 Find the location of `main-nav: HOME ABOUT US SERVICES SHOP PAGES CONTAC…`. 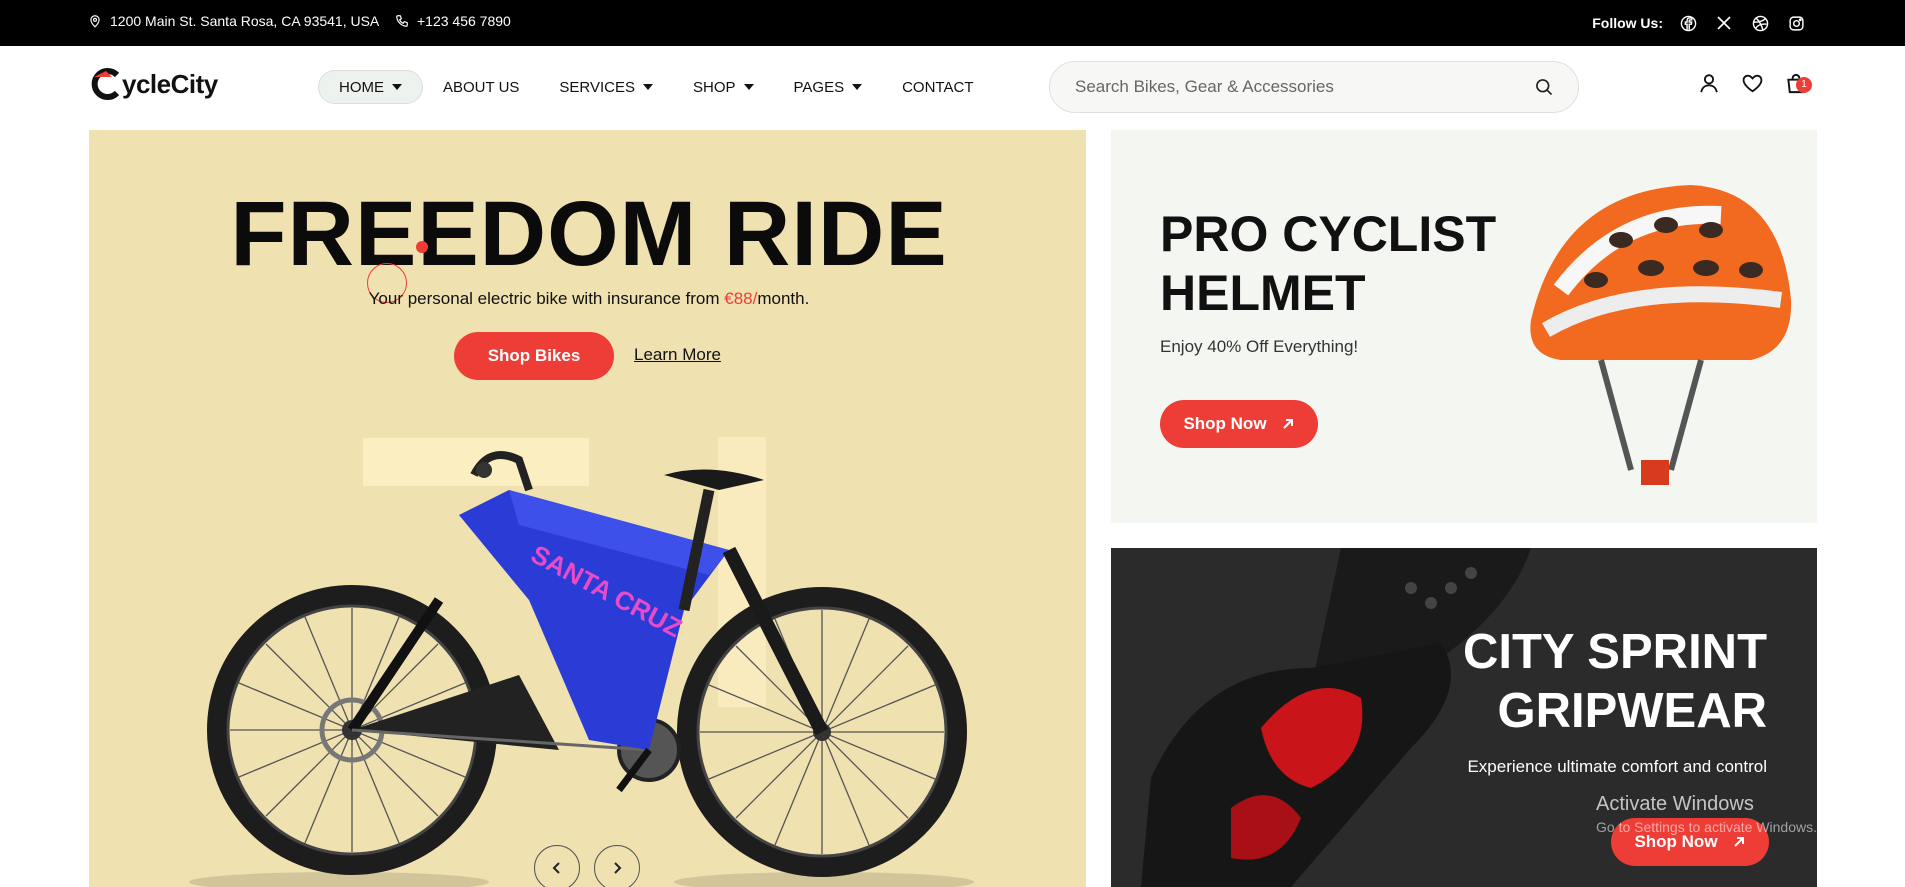

main-nav: HOME ABOUT US SERVICES SHOP PAGES CONTAC… is located at coordinates (655, 87).